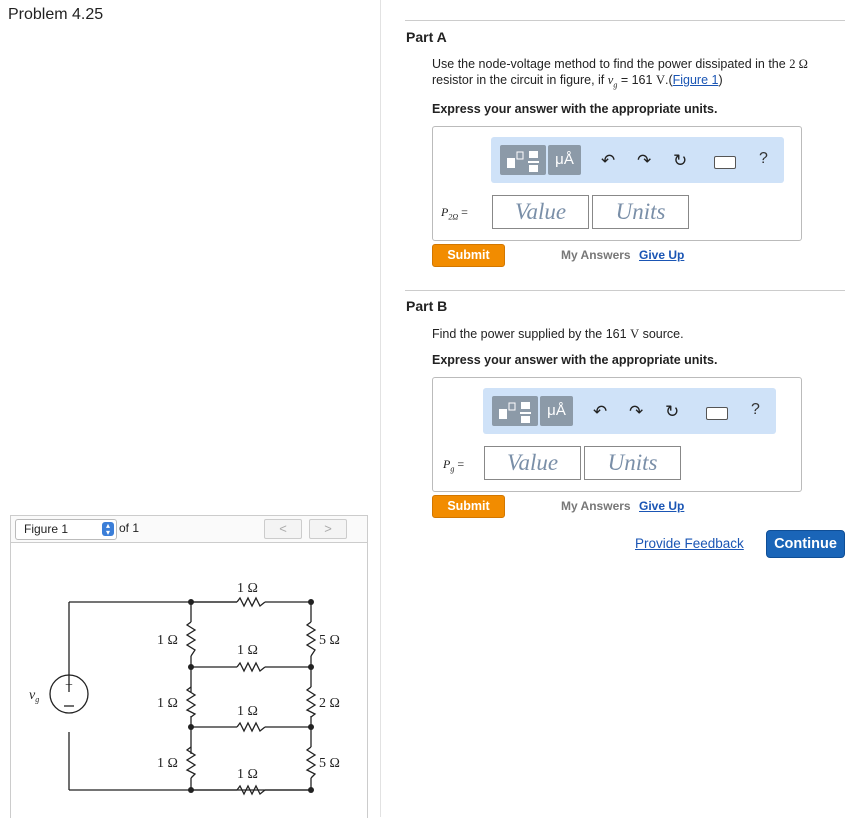 This screenshot has width=848, height=818. What do you see at coordinates (468, 506) in the screenshot?
I see `part-b-submit-button: Submit` at bounding box center [468, 506].